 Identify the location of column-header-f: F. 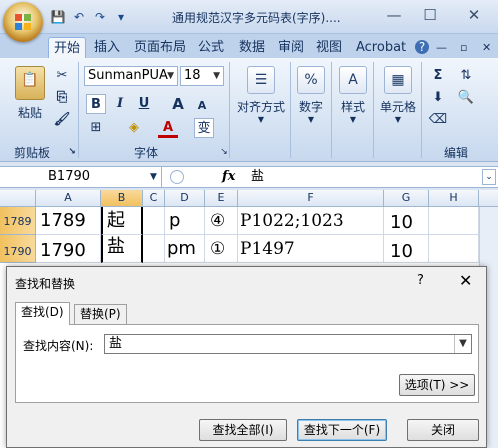
(311, 198).